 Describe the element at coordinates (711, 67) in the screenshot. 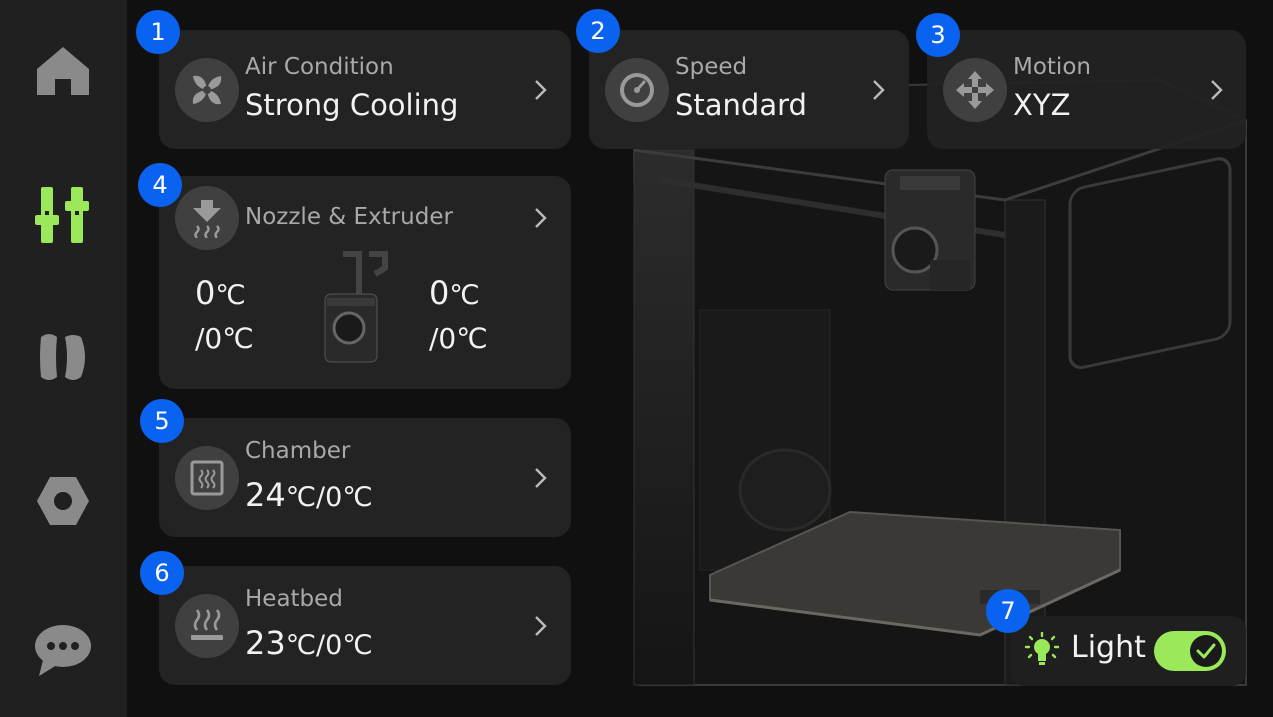

I see `speed-label: Speed` at that location.